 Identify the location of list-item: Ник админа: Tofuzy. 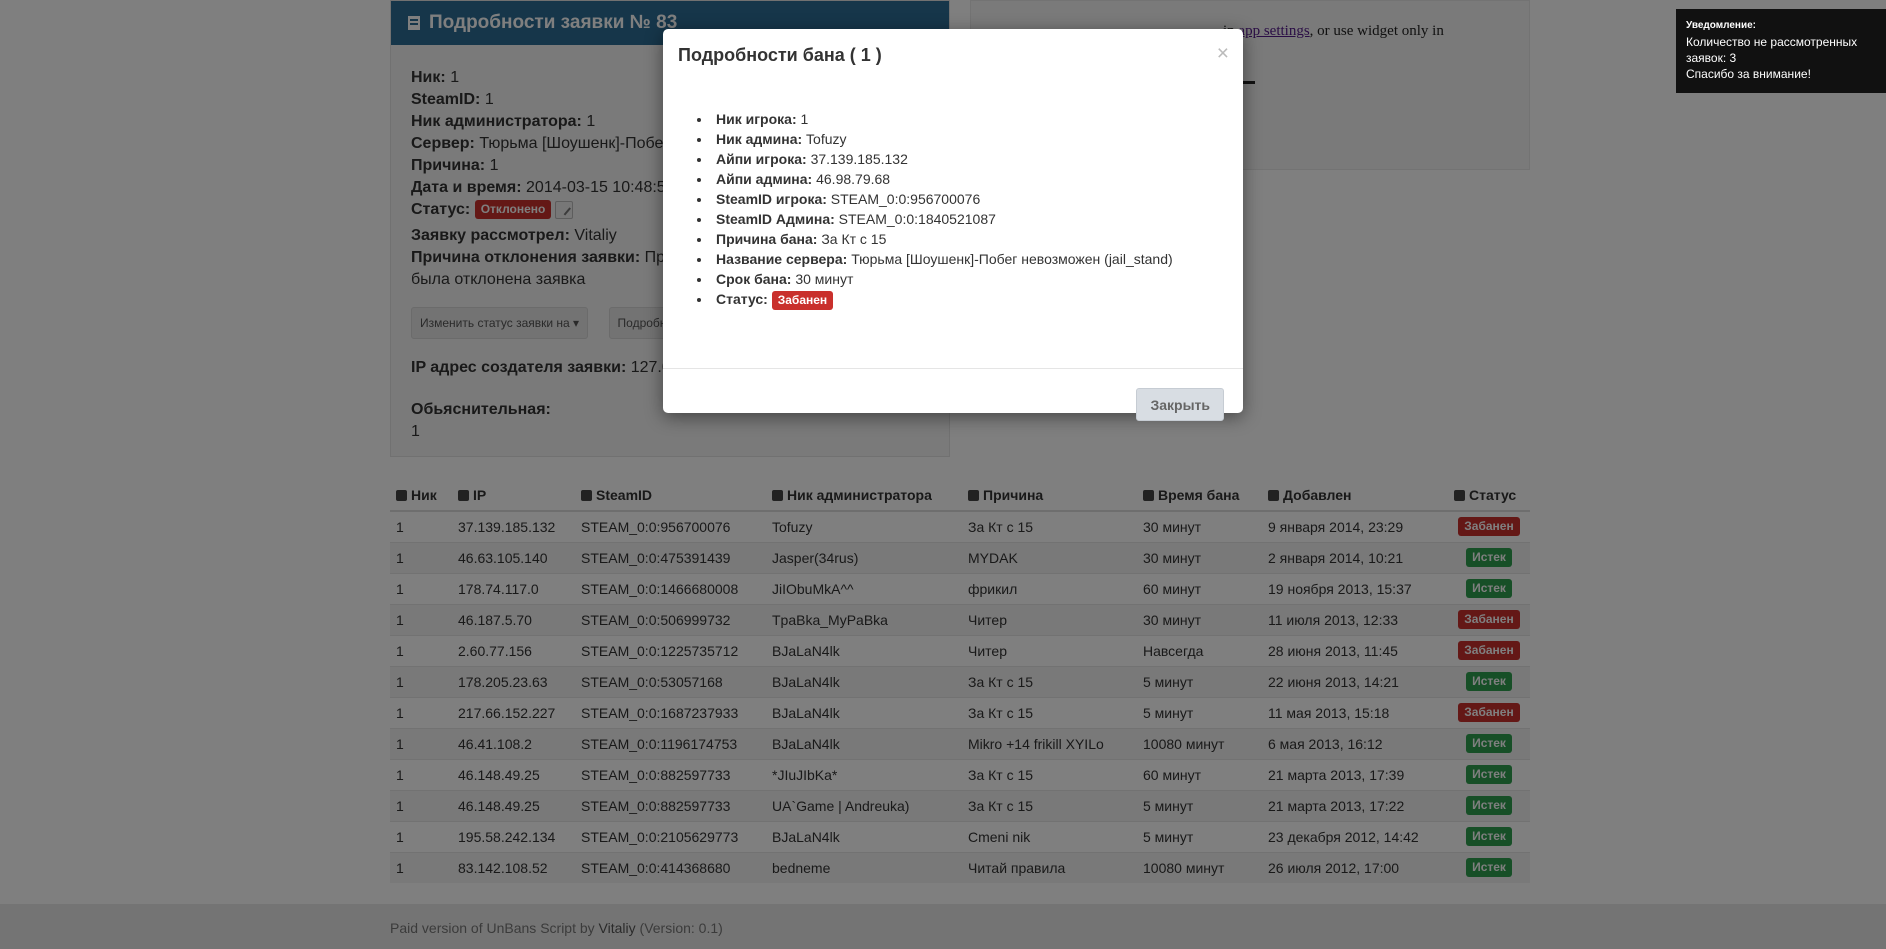
(953, 139).